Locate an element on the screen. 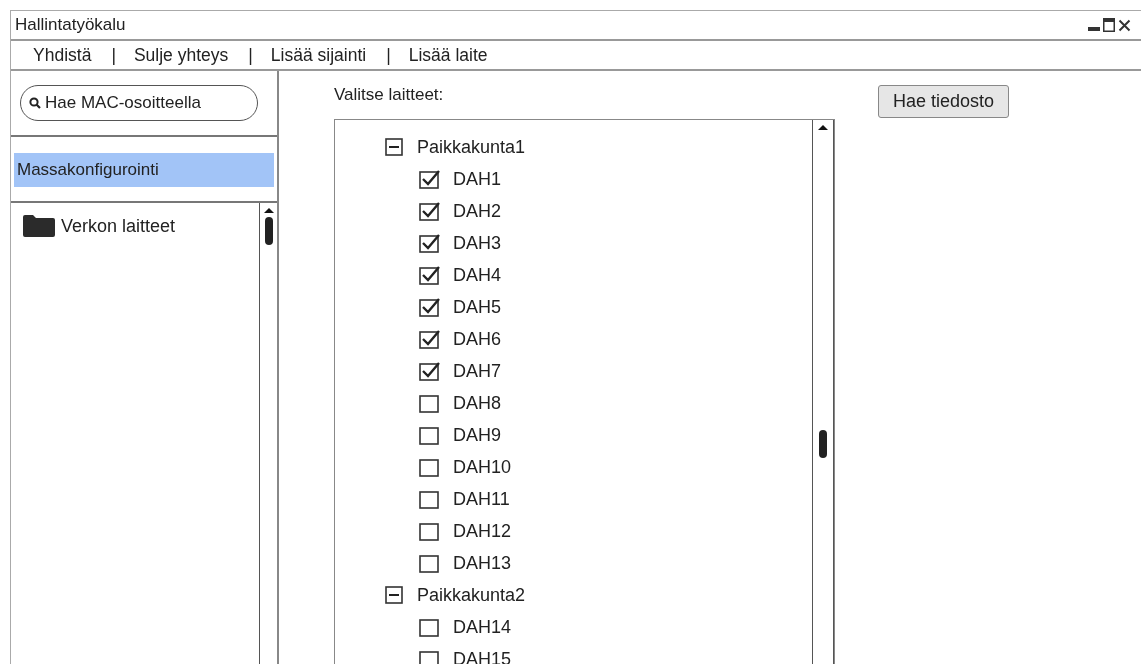 The image size is (1141, 664). folder-icon is located at coordinates (39, 226).